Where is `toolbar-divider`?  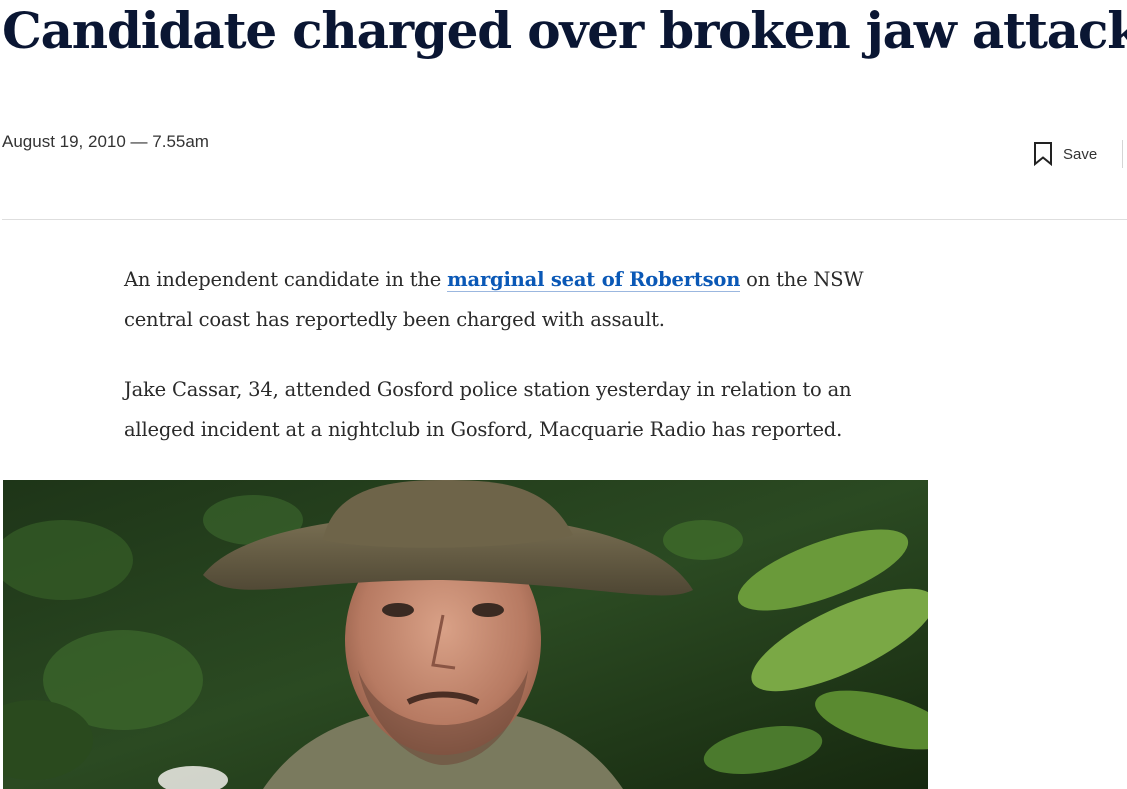 toolbar-divider is located at coordinates (1122, 154).